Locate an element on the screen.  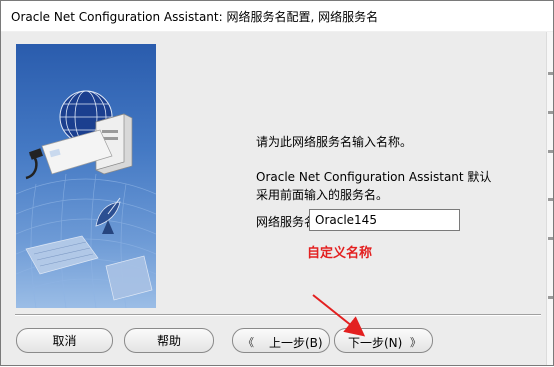
cancel-button: 取消 is located at coordinates (64, 340).